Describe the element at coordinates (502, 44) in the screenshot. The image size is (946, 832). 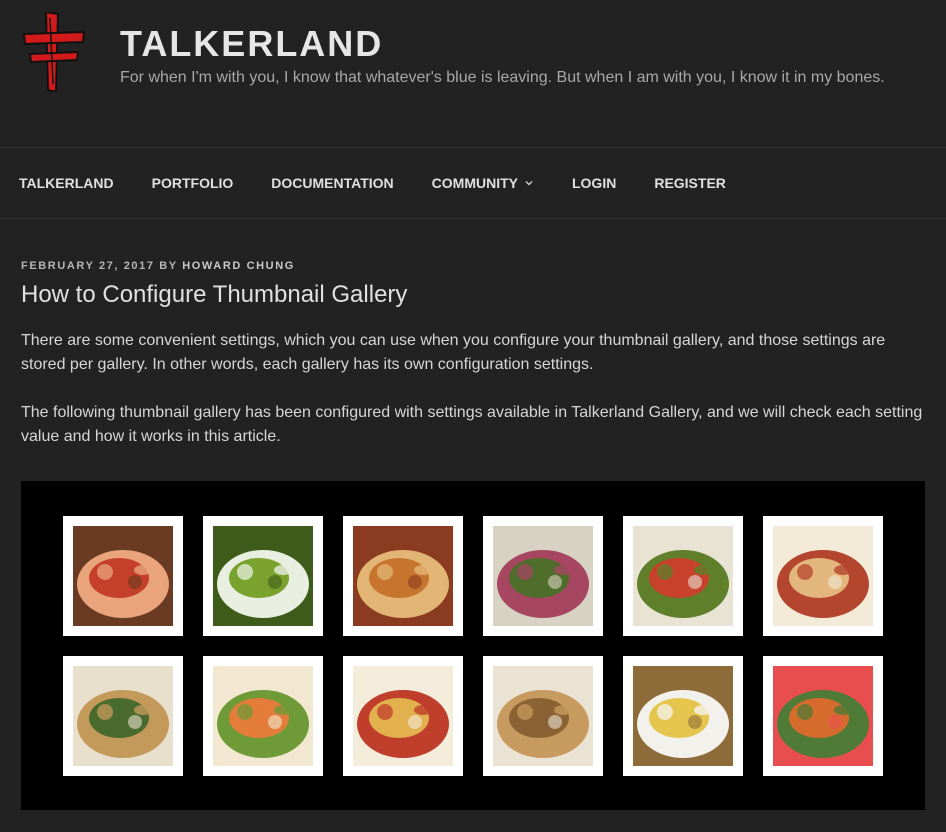
I see `site-title: TALKERLAND` at that location.